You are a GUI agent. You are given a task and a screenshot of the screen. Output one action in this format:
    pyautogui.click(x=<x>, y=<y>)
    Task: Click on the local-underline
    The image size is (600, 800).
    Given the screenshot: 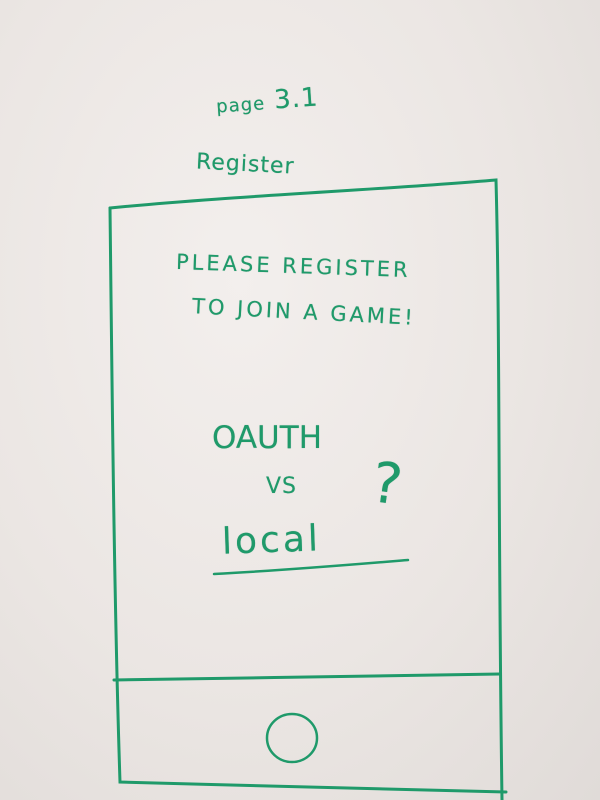 What is the action you would take?
    pyautogui.click(x=311, y=567)
    